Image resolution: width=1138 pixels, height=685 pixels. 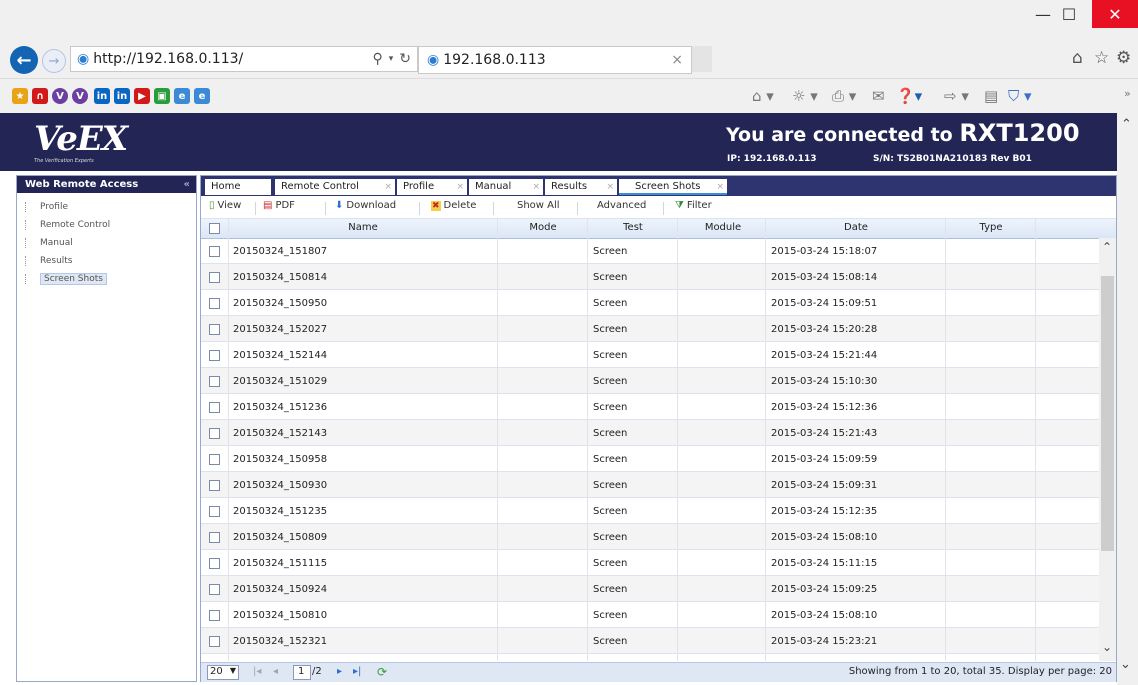 I want to click on home-menu-icon: ⌂ ▾, so click(x=763, y=96).